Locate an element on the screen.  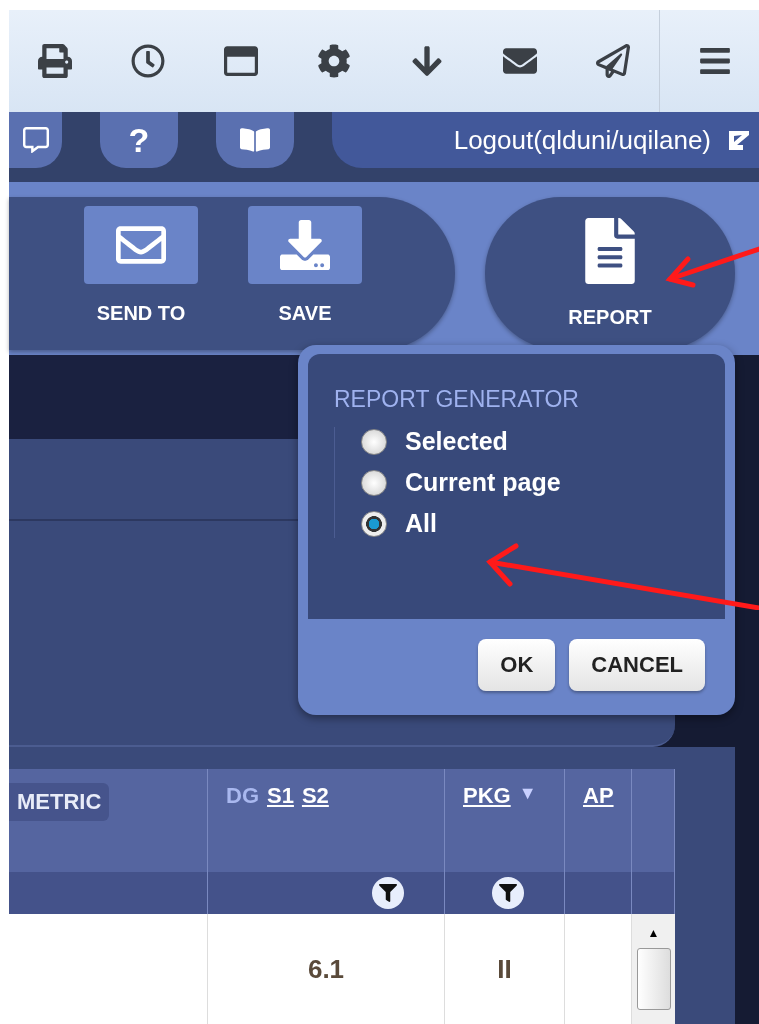
chat-tab is located at coordinates (35, 140).